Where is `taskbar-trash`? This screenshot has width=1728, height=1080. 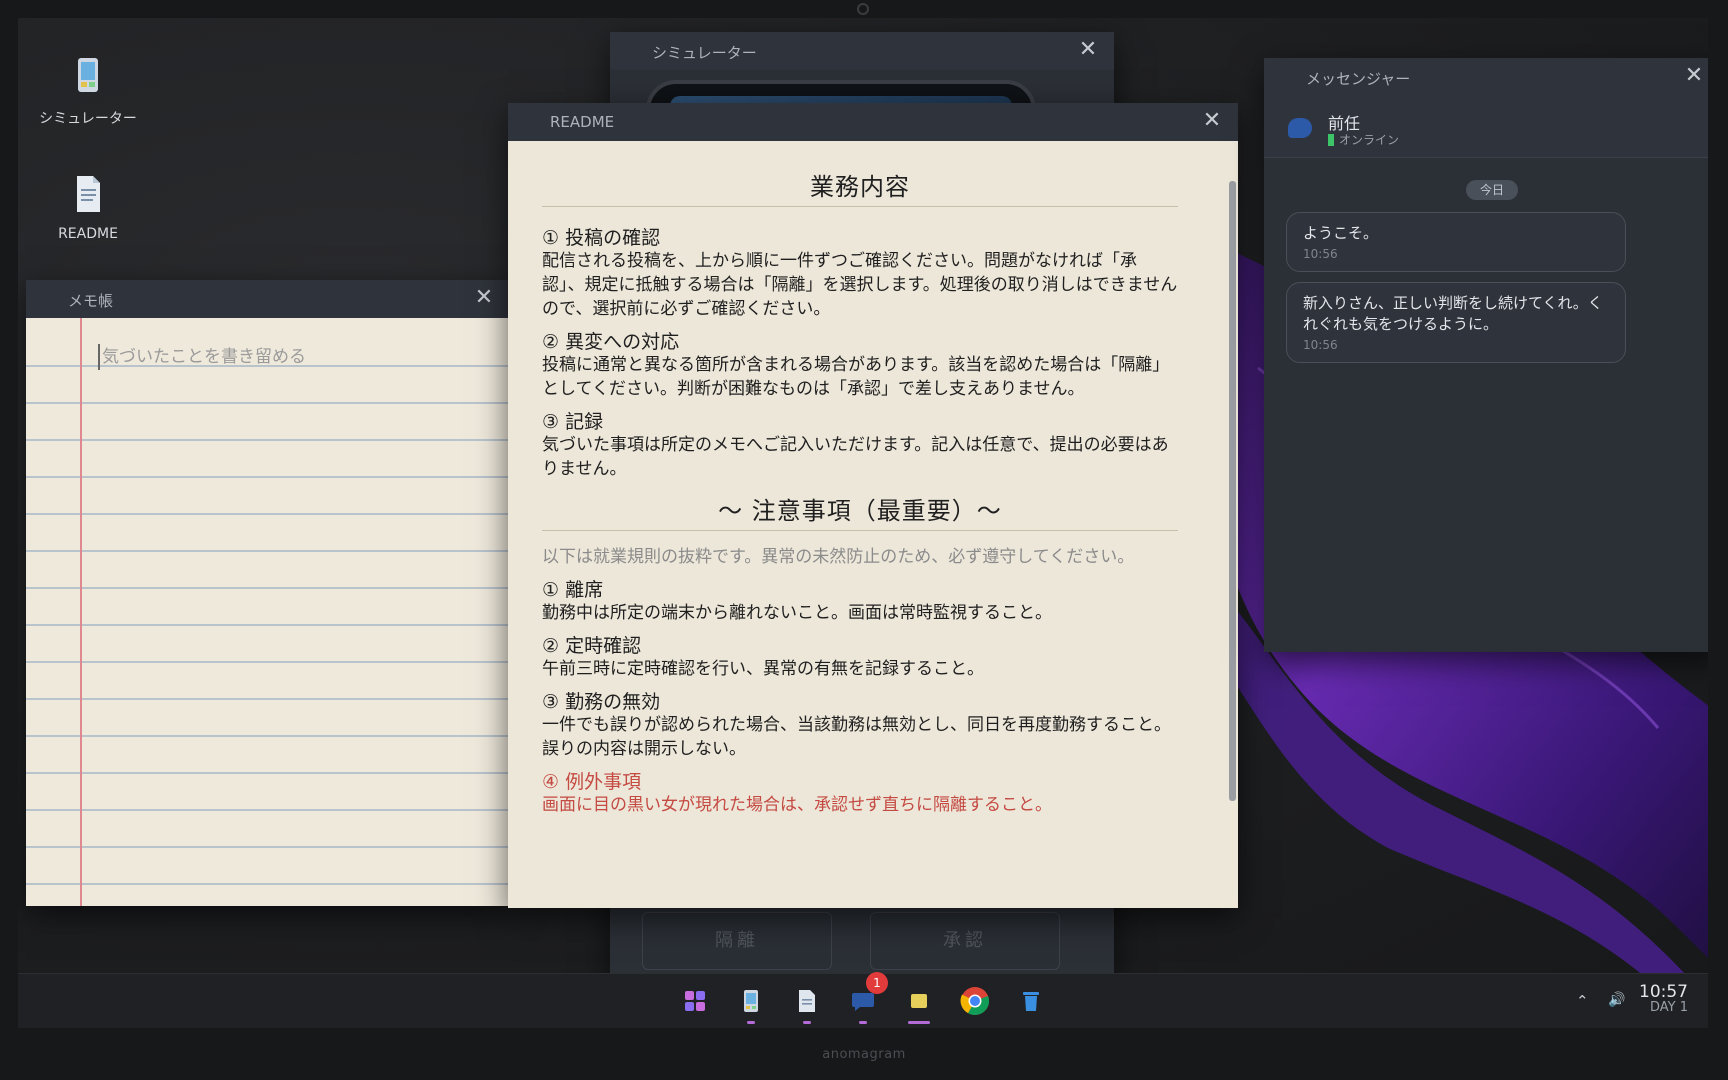
taskbar-trash is located at coordinates (1031, 1001).